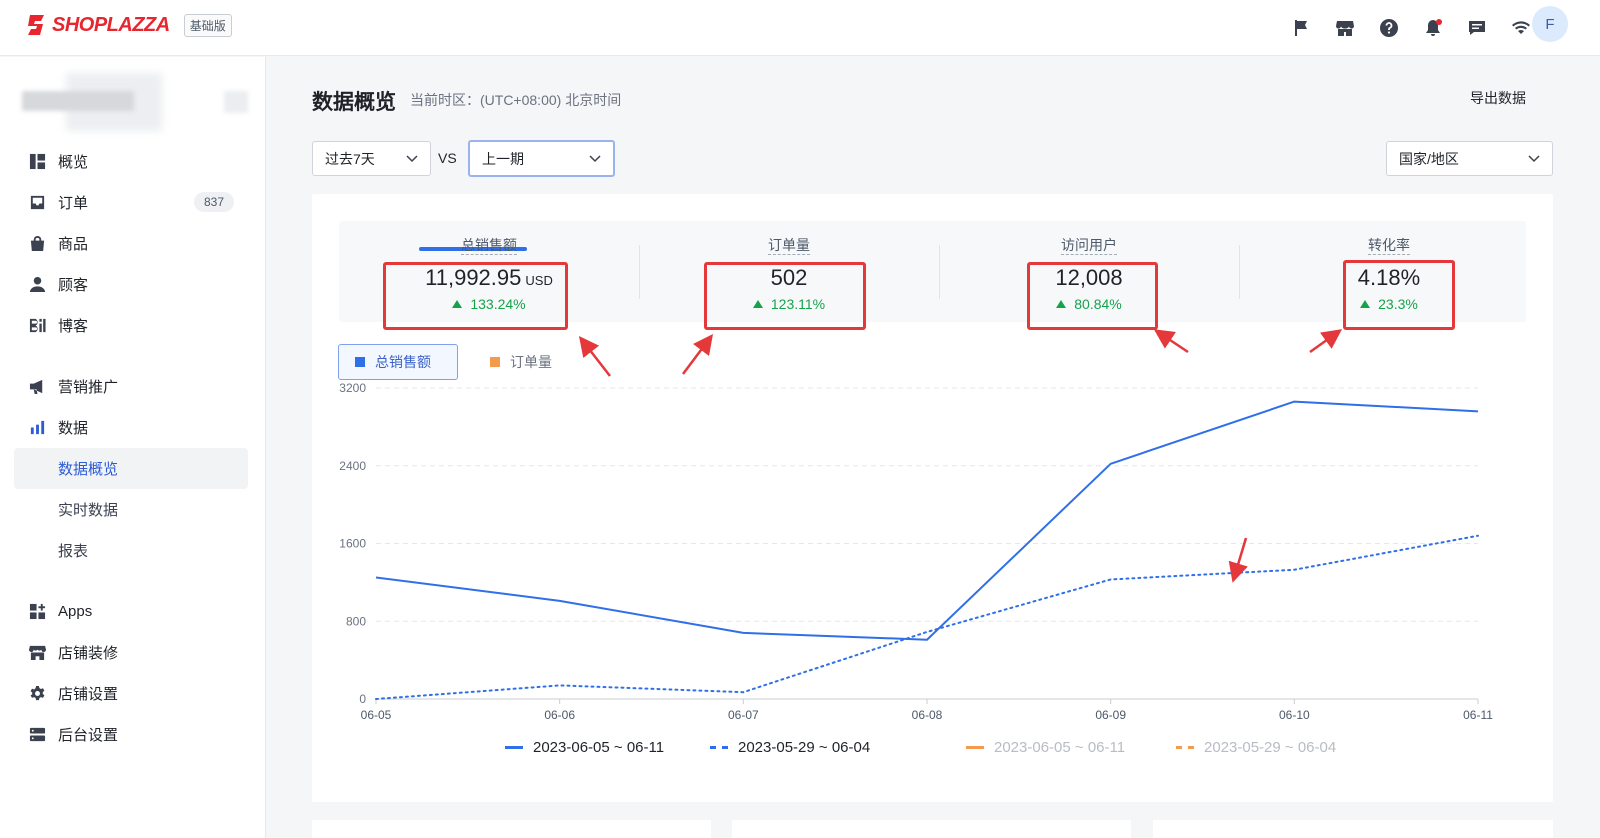  I want to click on region-select-value: 国家/地区, so click(1429, 158).